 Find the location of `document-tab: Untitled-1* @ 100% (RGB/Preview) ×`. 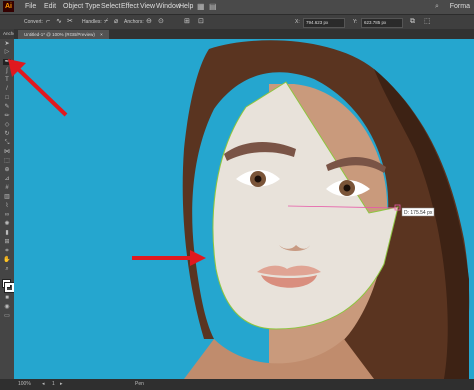

document-tab: Untitled-1* @ 100% (RGB/Preview) × is located at coordinates (63, 34).